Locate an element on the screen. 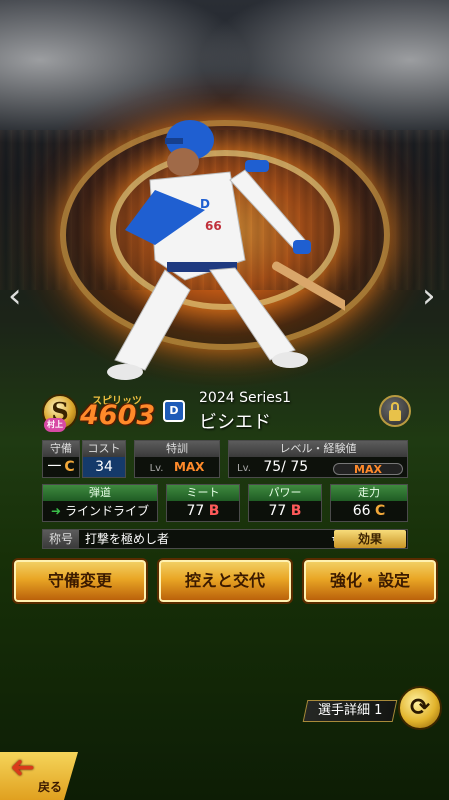 This screenshot has width=449, height=800. training-value-cell: Lv. MAX is located at coordinates (177, 467).